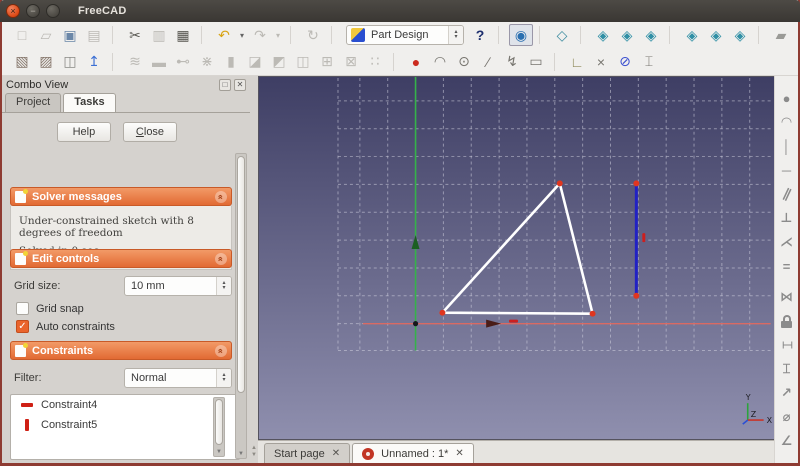  What do you see at coordinates (455, 35) in the screenshot?
I see `workbench-selector-arrows: ▴ ▾` at bounding box center [455, 35].